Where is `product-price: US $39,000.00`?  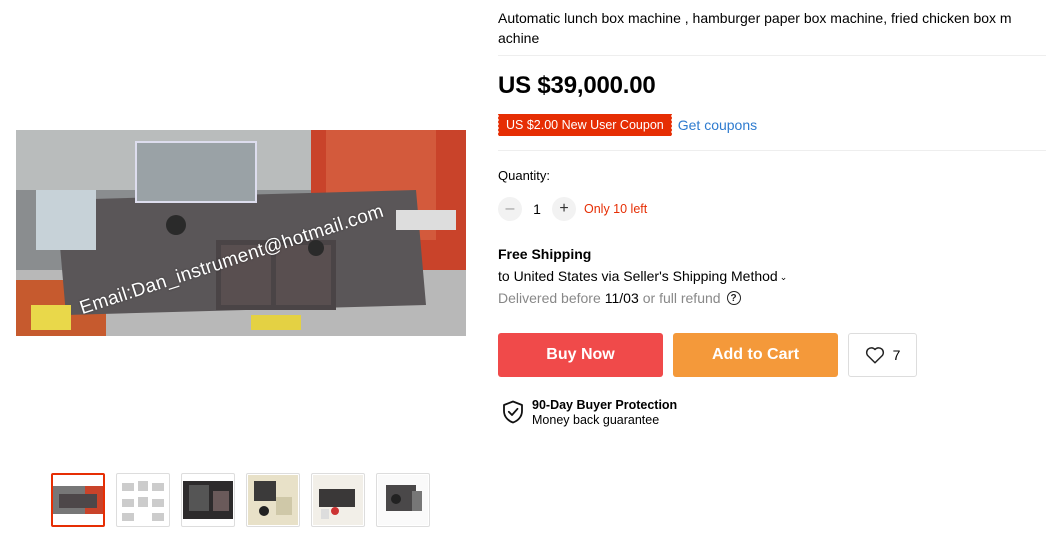
product-price: US $39,000.00 is located at coordinates (577, 85).